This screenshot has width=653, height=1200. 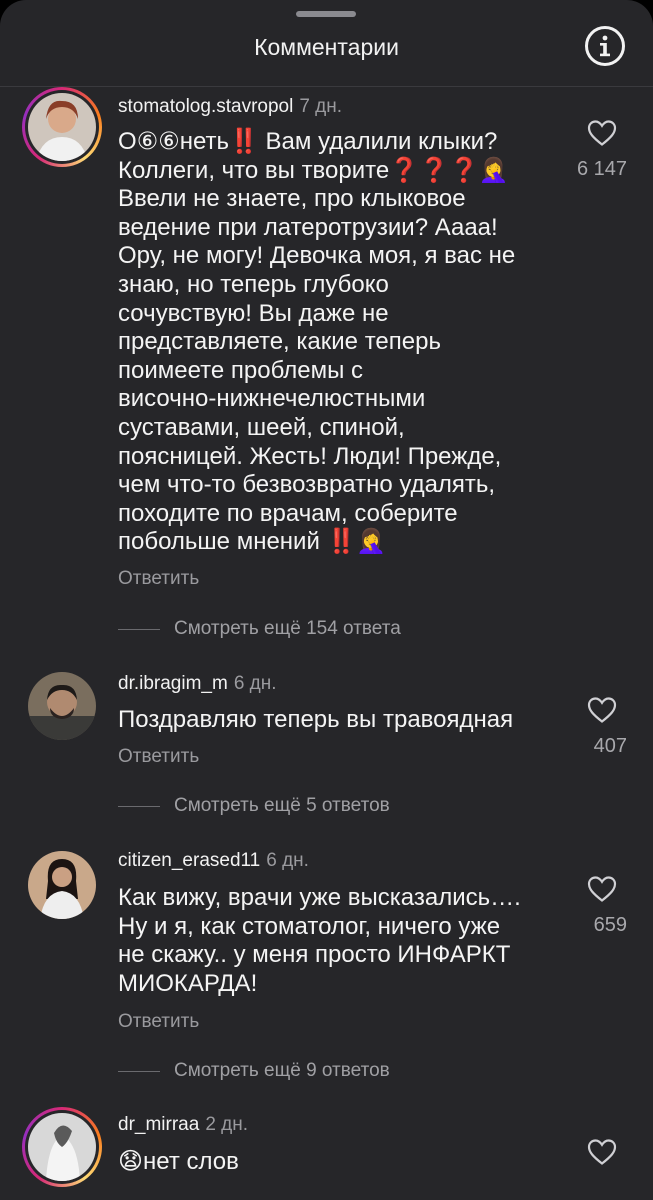 I want to click on comment-line: побольше мнений ‼️🤦‍♀️, so click(x=252, y=542).